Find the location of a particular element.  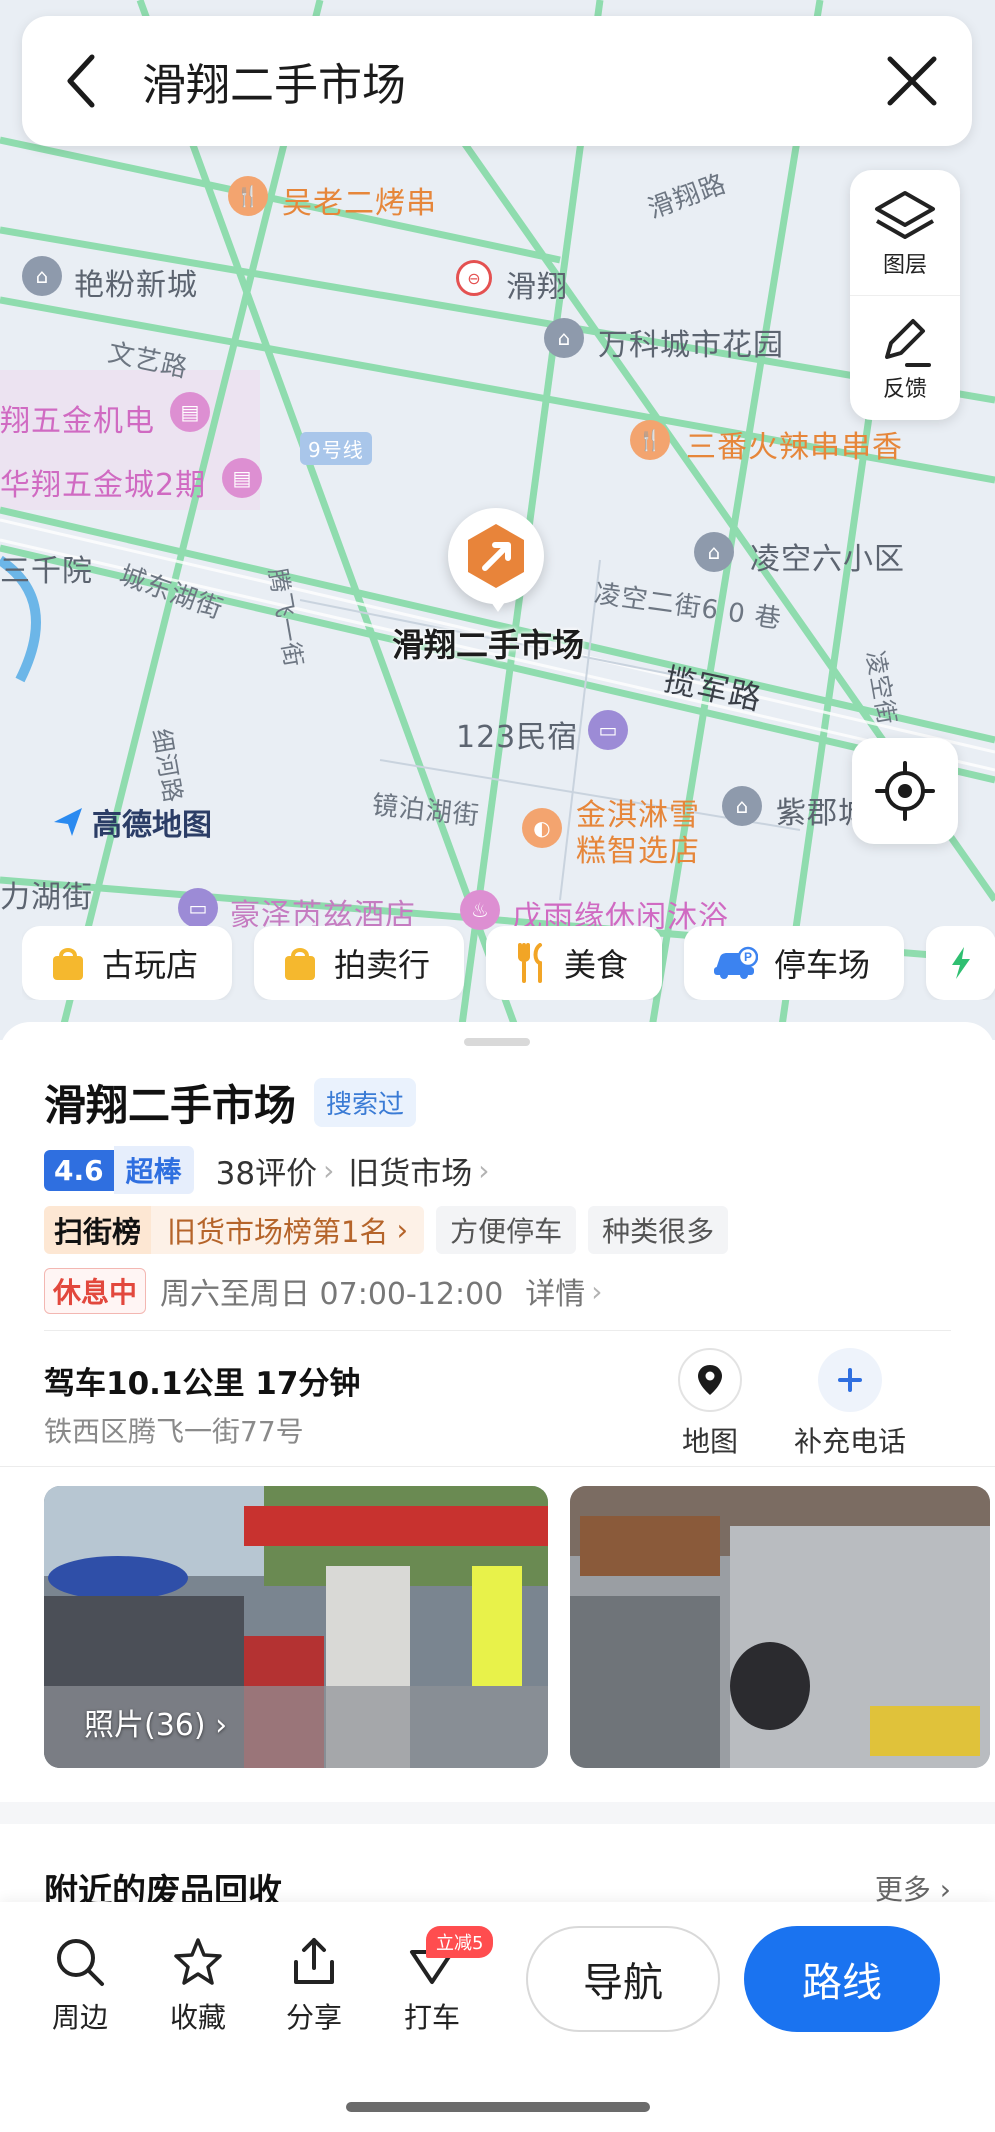

photo-thumbnail: 照片(36) › is located at coordinates (296, 1627).